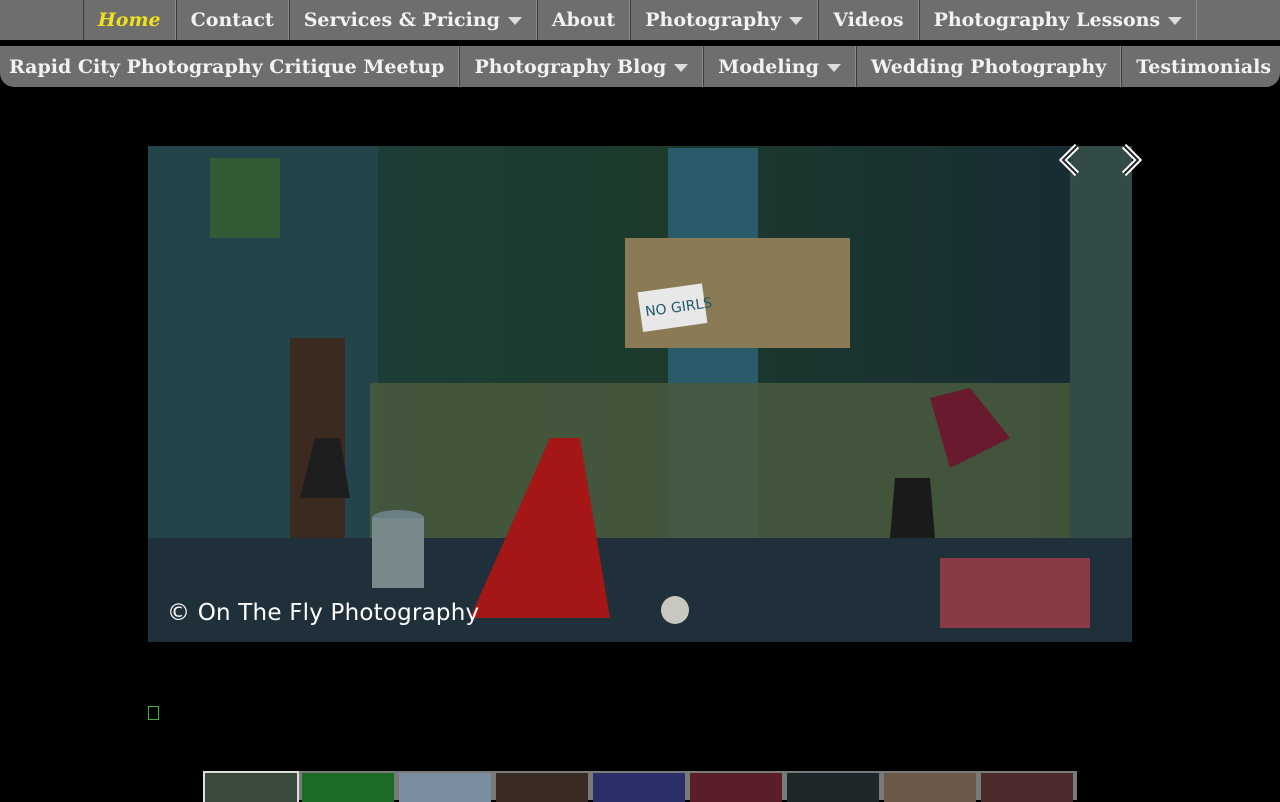 Image resolution: width=1280 pixels, height=802 pixels. Describe the element at coordinates (988, 66) in the screenshot. I see `nav-wedding-photography: Wedding Photography` at that location.